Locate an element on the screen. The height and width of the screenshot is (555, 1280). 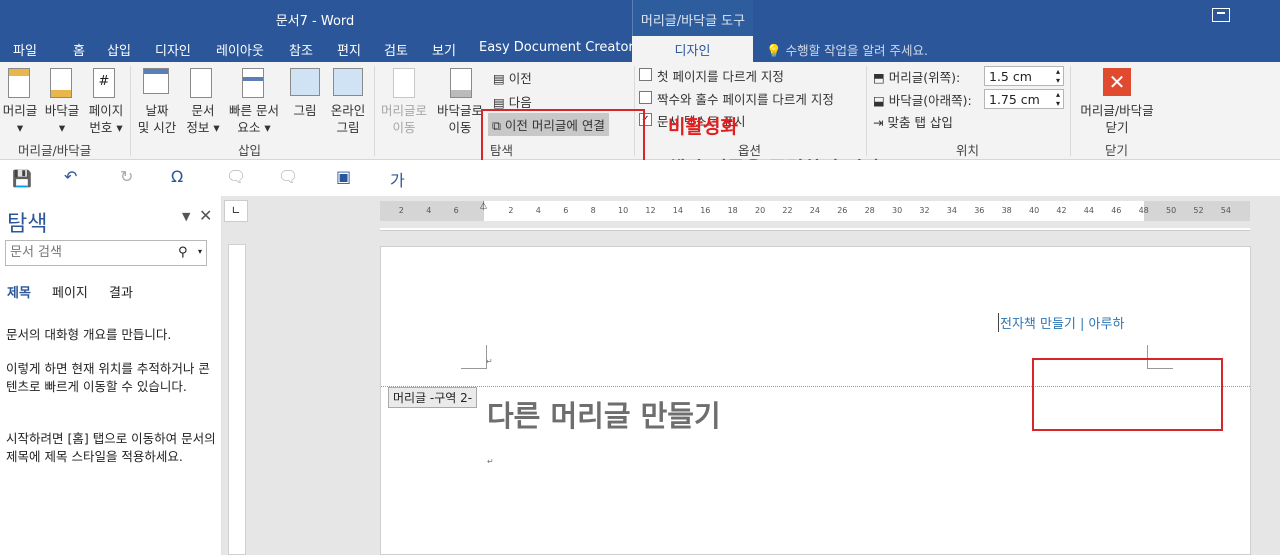
tab-home: 홈 is located at coordinates (79, 49).